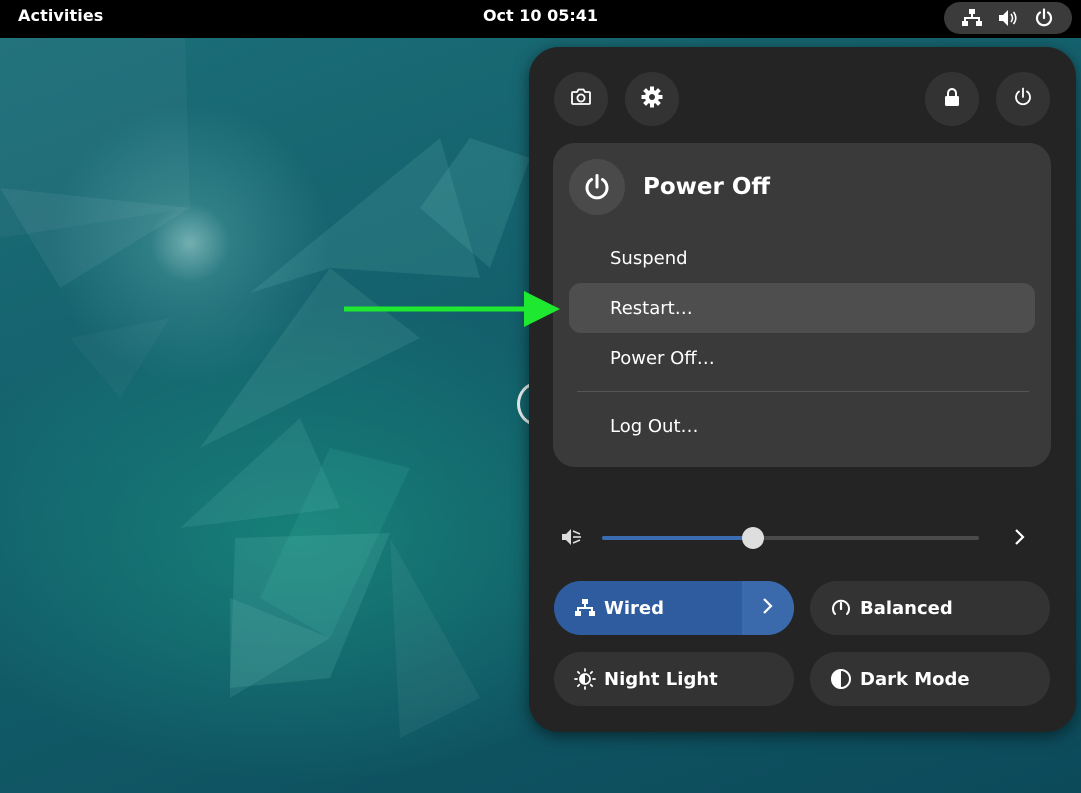  I want to click on top-bar: Activities Oct 10 05:41, so click(540, 19).